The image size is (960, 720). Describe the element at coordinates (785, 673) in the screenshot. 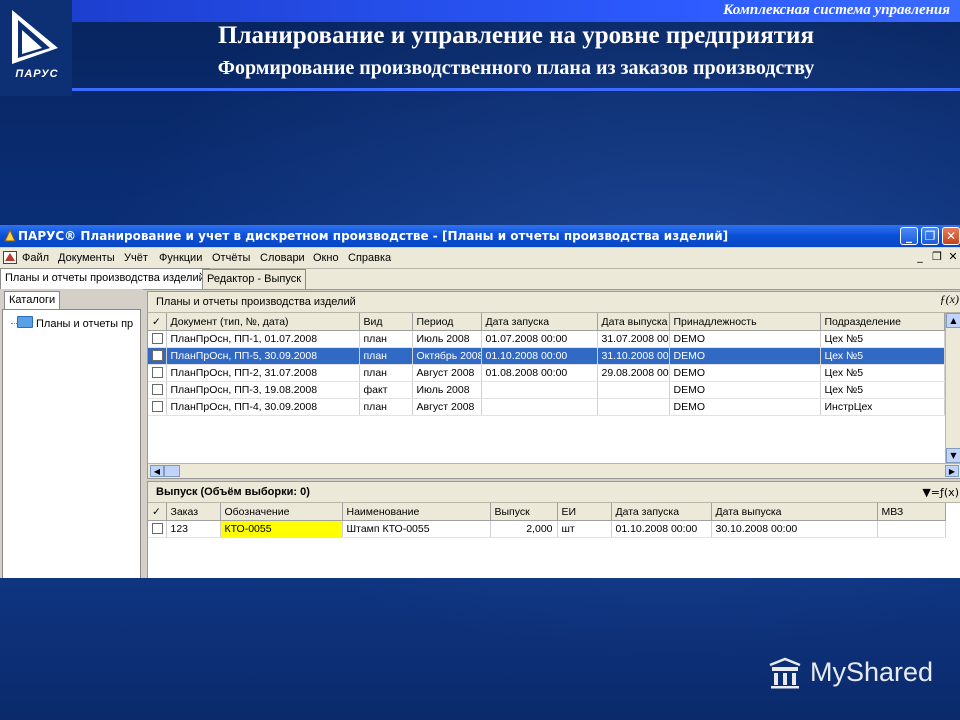

I see `presentation-icon` at that location.